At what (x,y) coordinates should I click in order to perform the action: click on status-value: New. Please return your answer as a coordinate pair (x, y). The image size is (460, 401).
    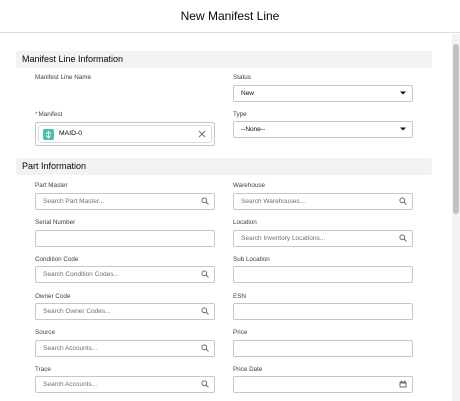
    Looking at the image, I should click on (248, 93).